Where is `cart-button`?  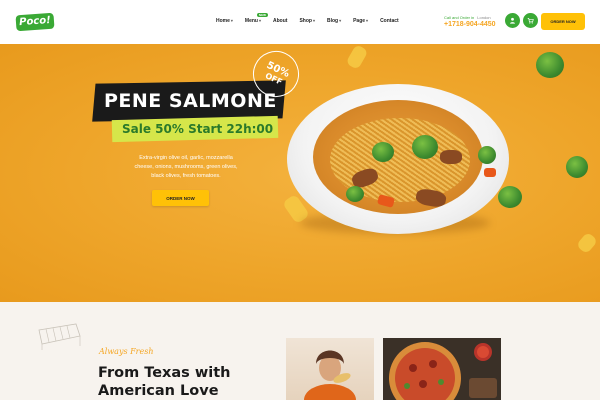
cart-button is located at coordinates (530, 20).